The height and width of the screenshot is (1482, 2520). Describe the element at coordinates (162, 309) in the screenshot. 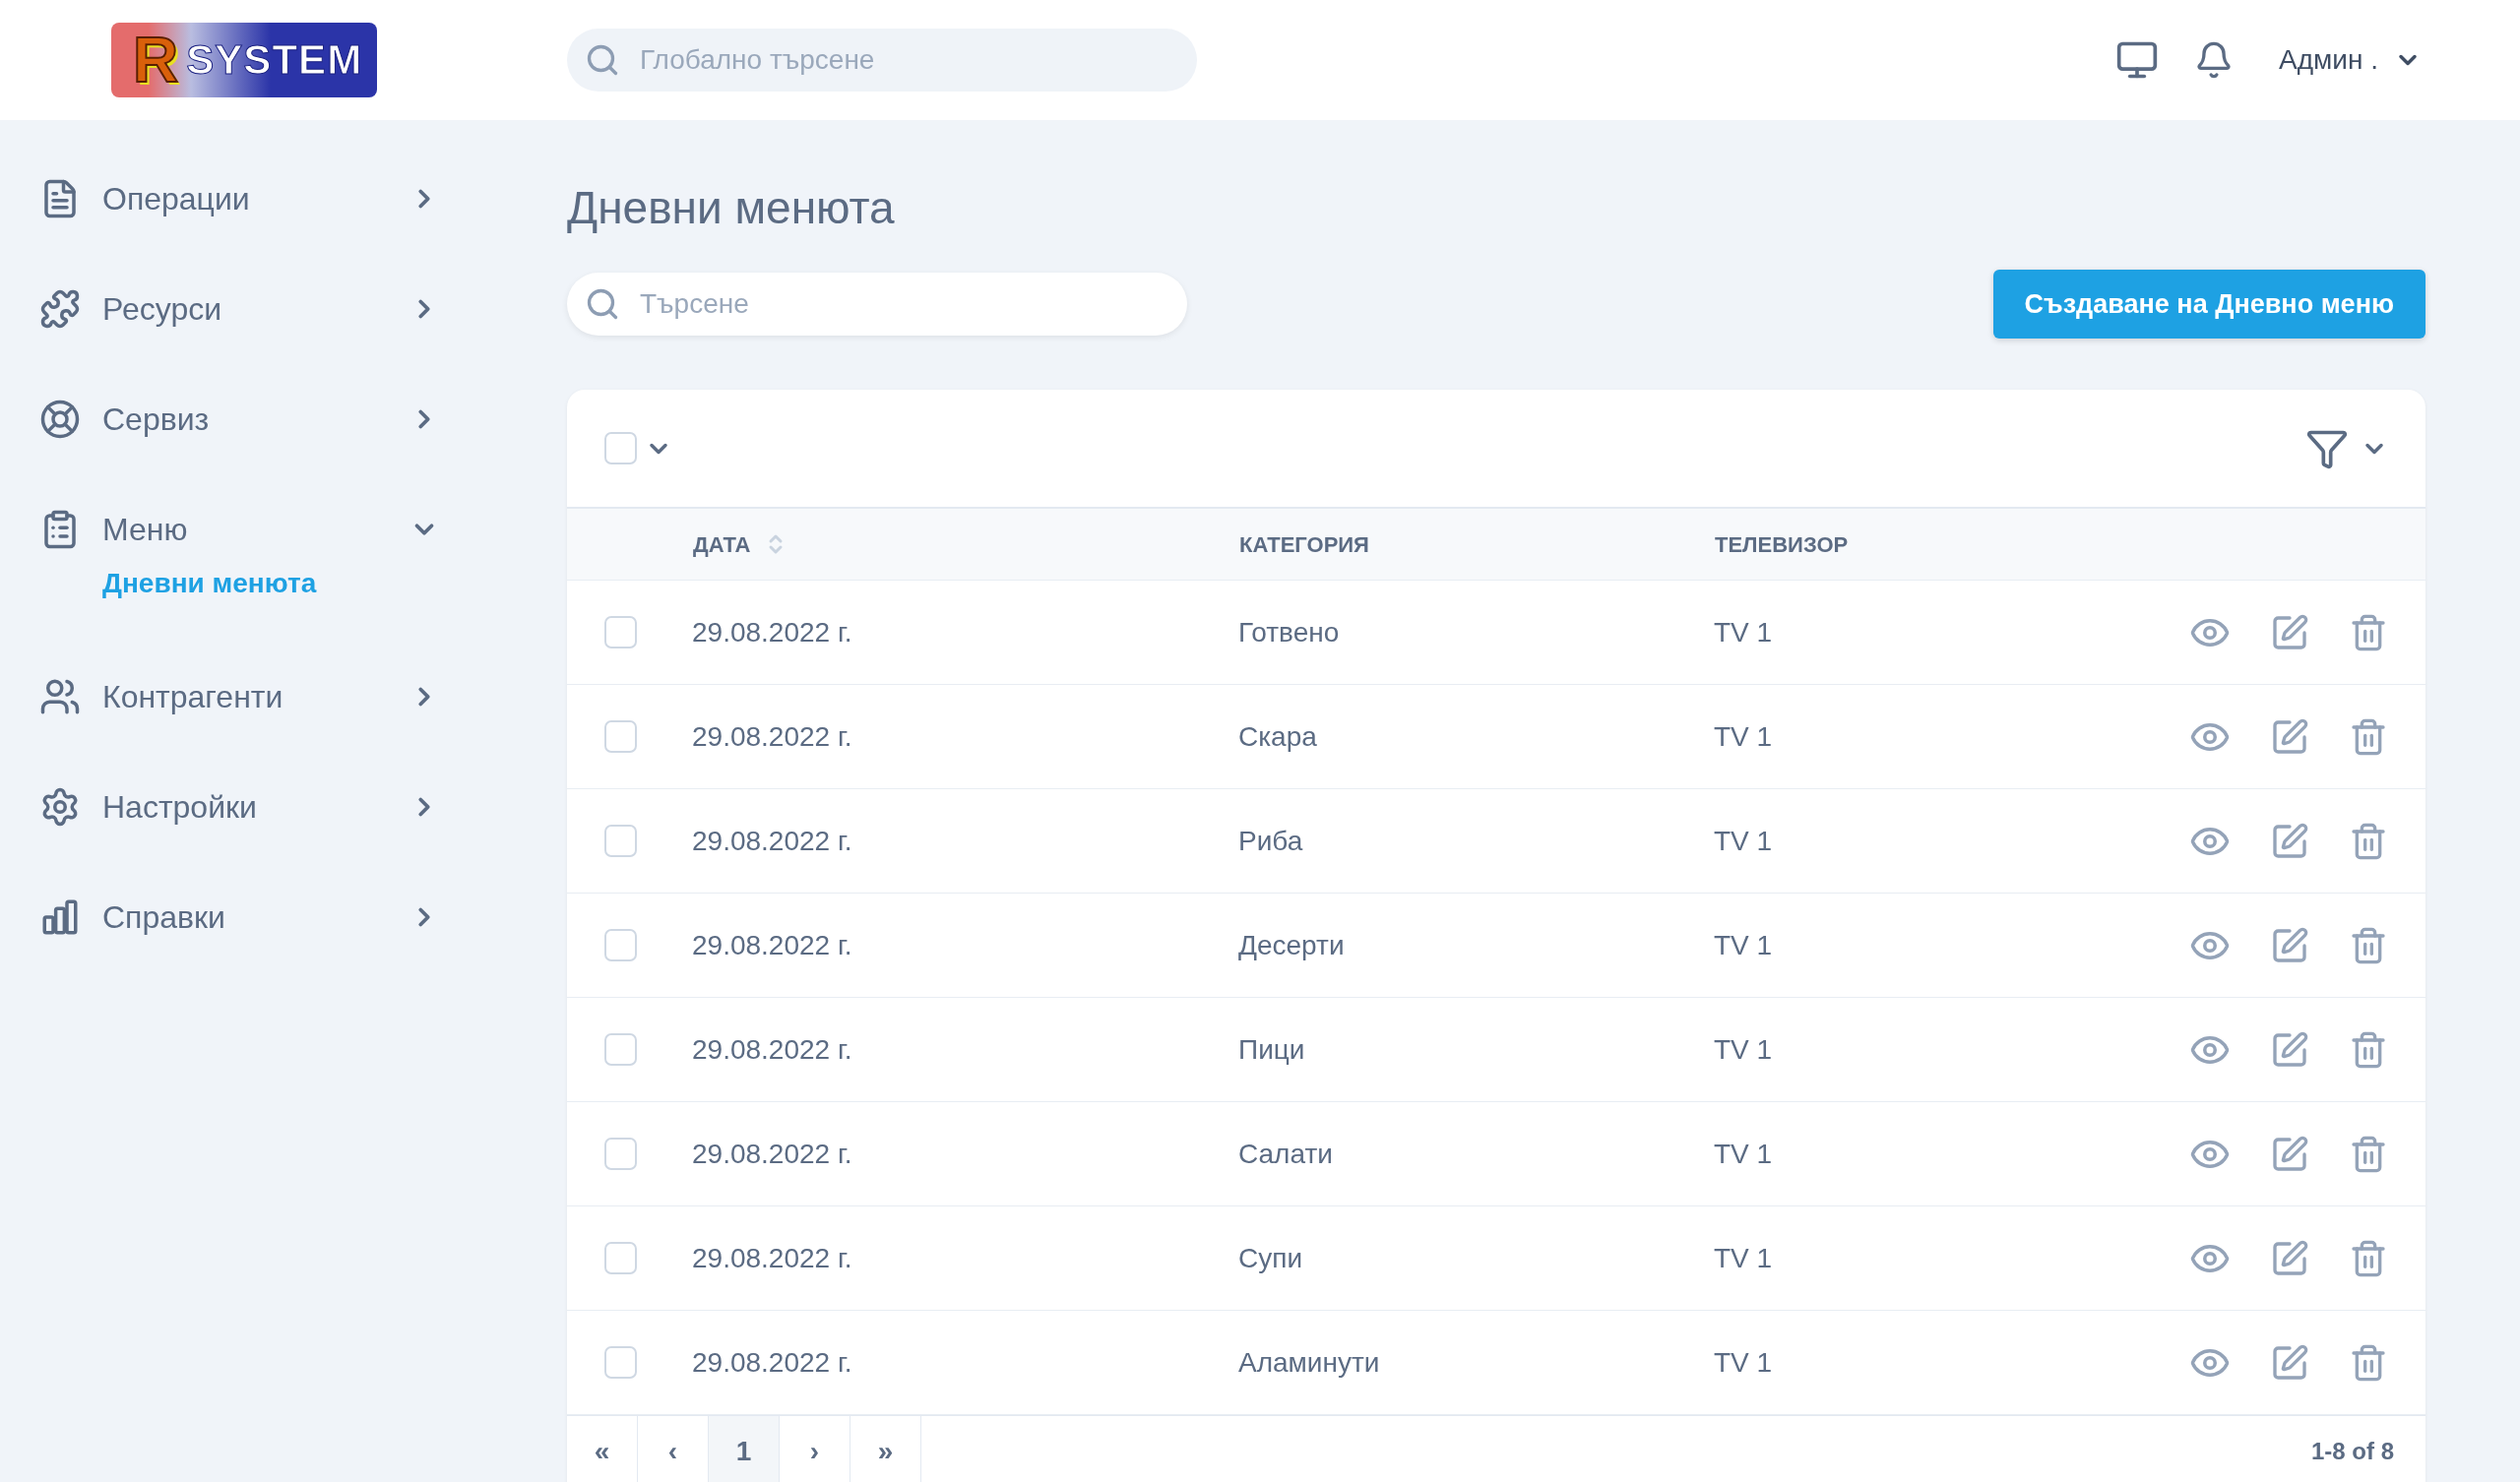

I see `sidebar-label: Ресурси` at that location.